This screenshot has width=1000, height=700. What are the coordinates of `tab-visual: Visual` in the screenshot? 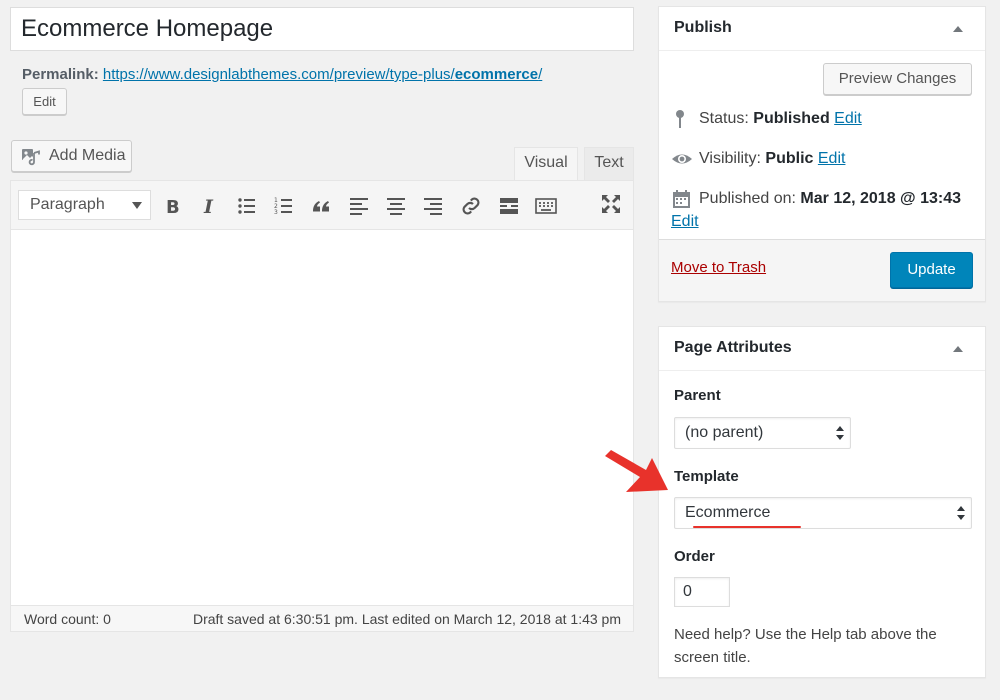 It's located at (546, 164).